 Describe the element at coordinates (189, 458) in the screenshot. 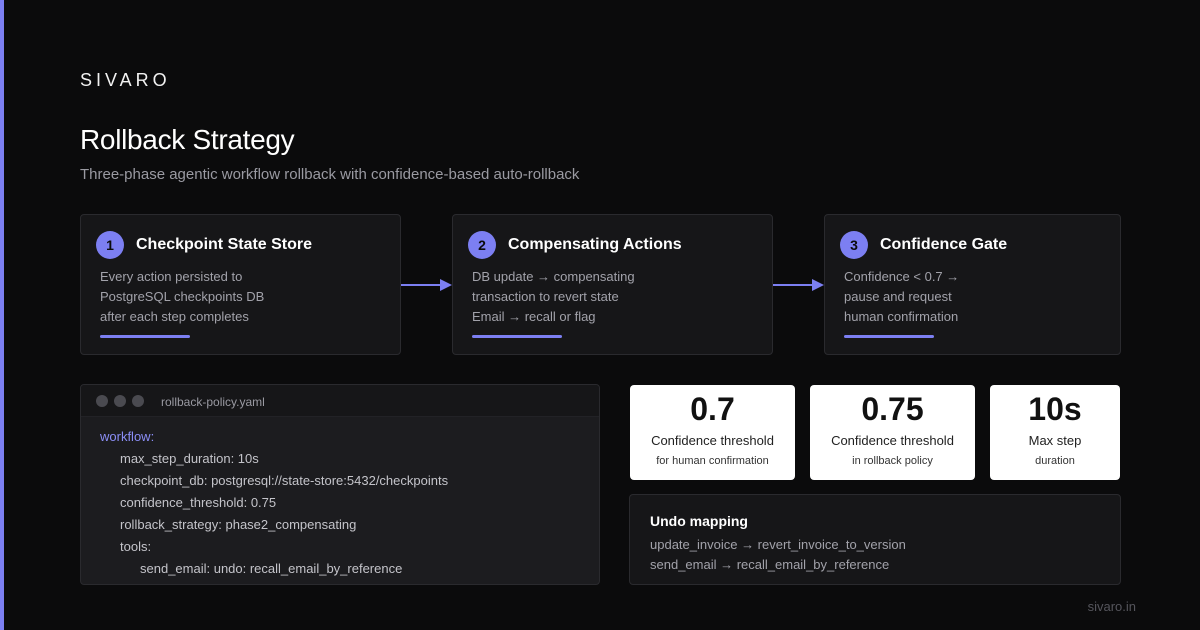

I see `code-line: max_step_duration: 10s` at that location.